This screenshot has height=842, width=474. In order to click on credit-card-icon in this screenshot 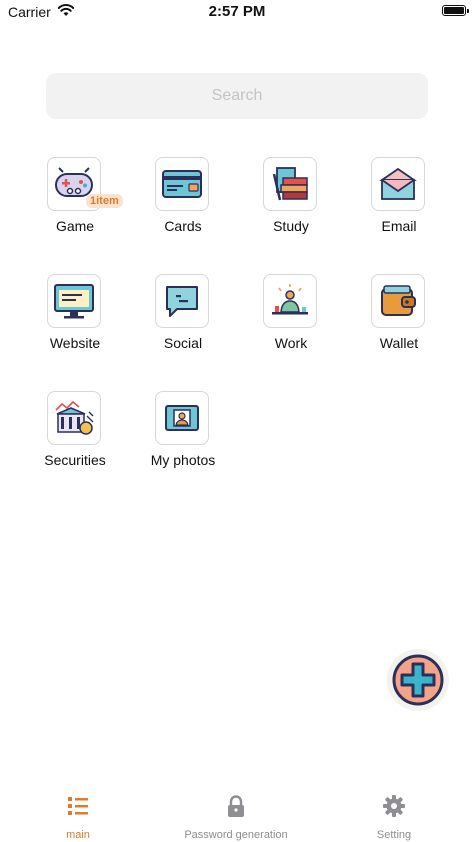, I will do `click(182, 184)`.